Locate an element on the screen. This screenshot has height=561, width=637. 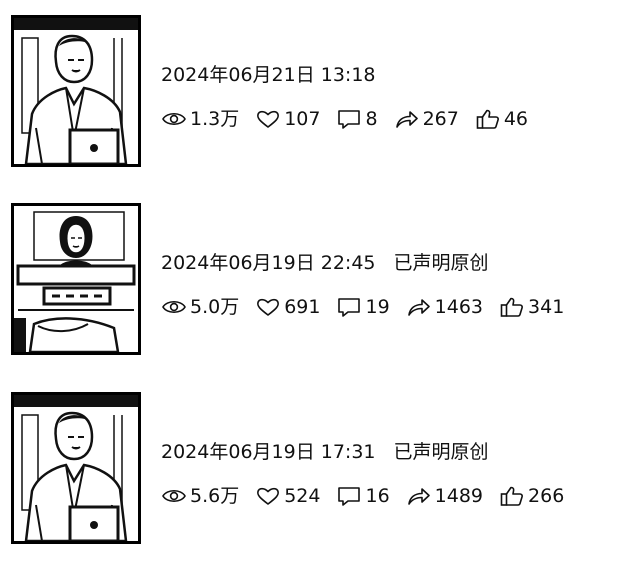
shares-count: 1463 is located at coordinates (459, 307).